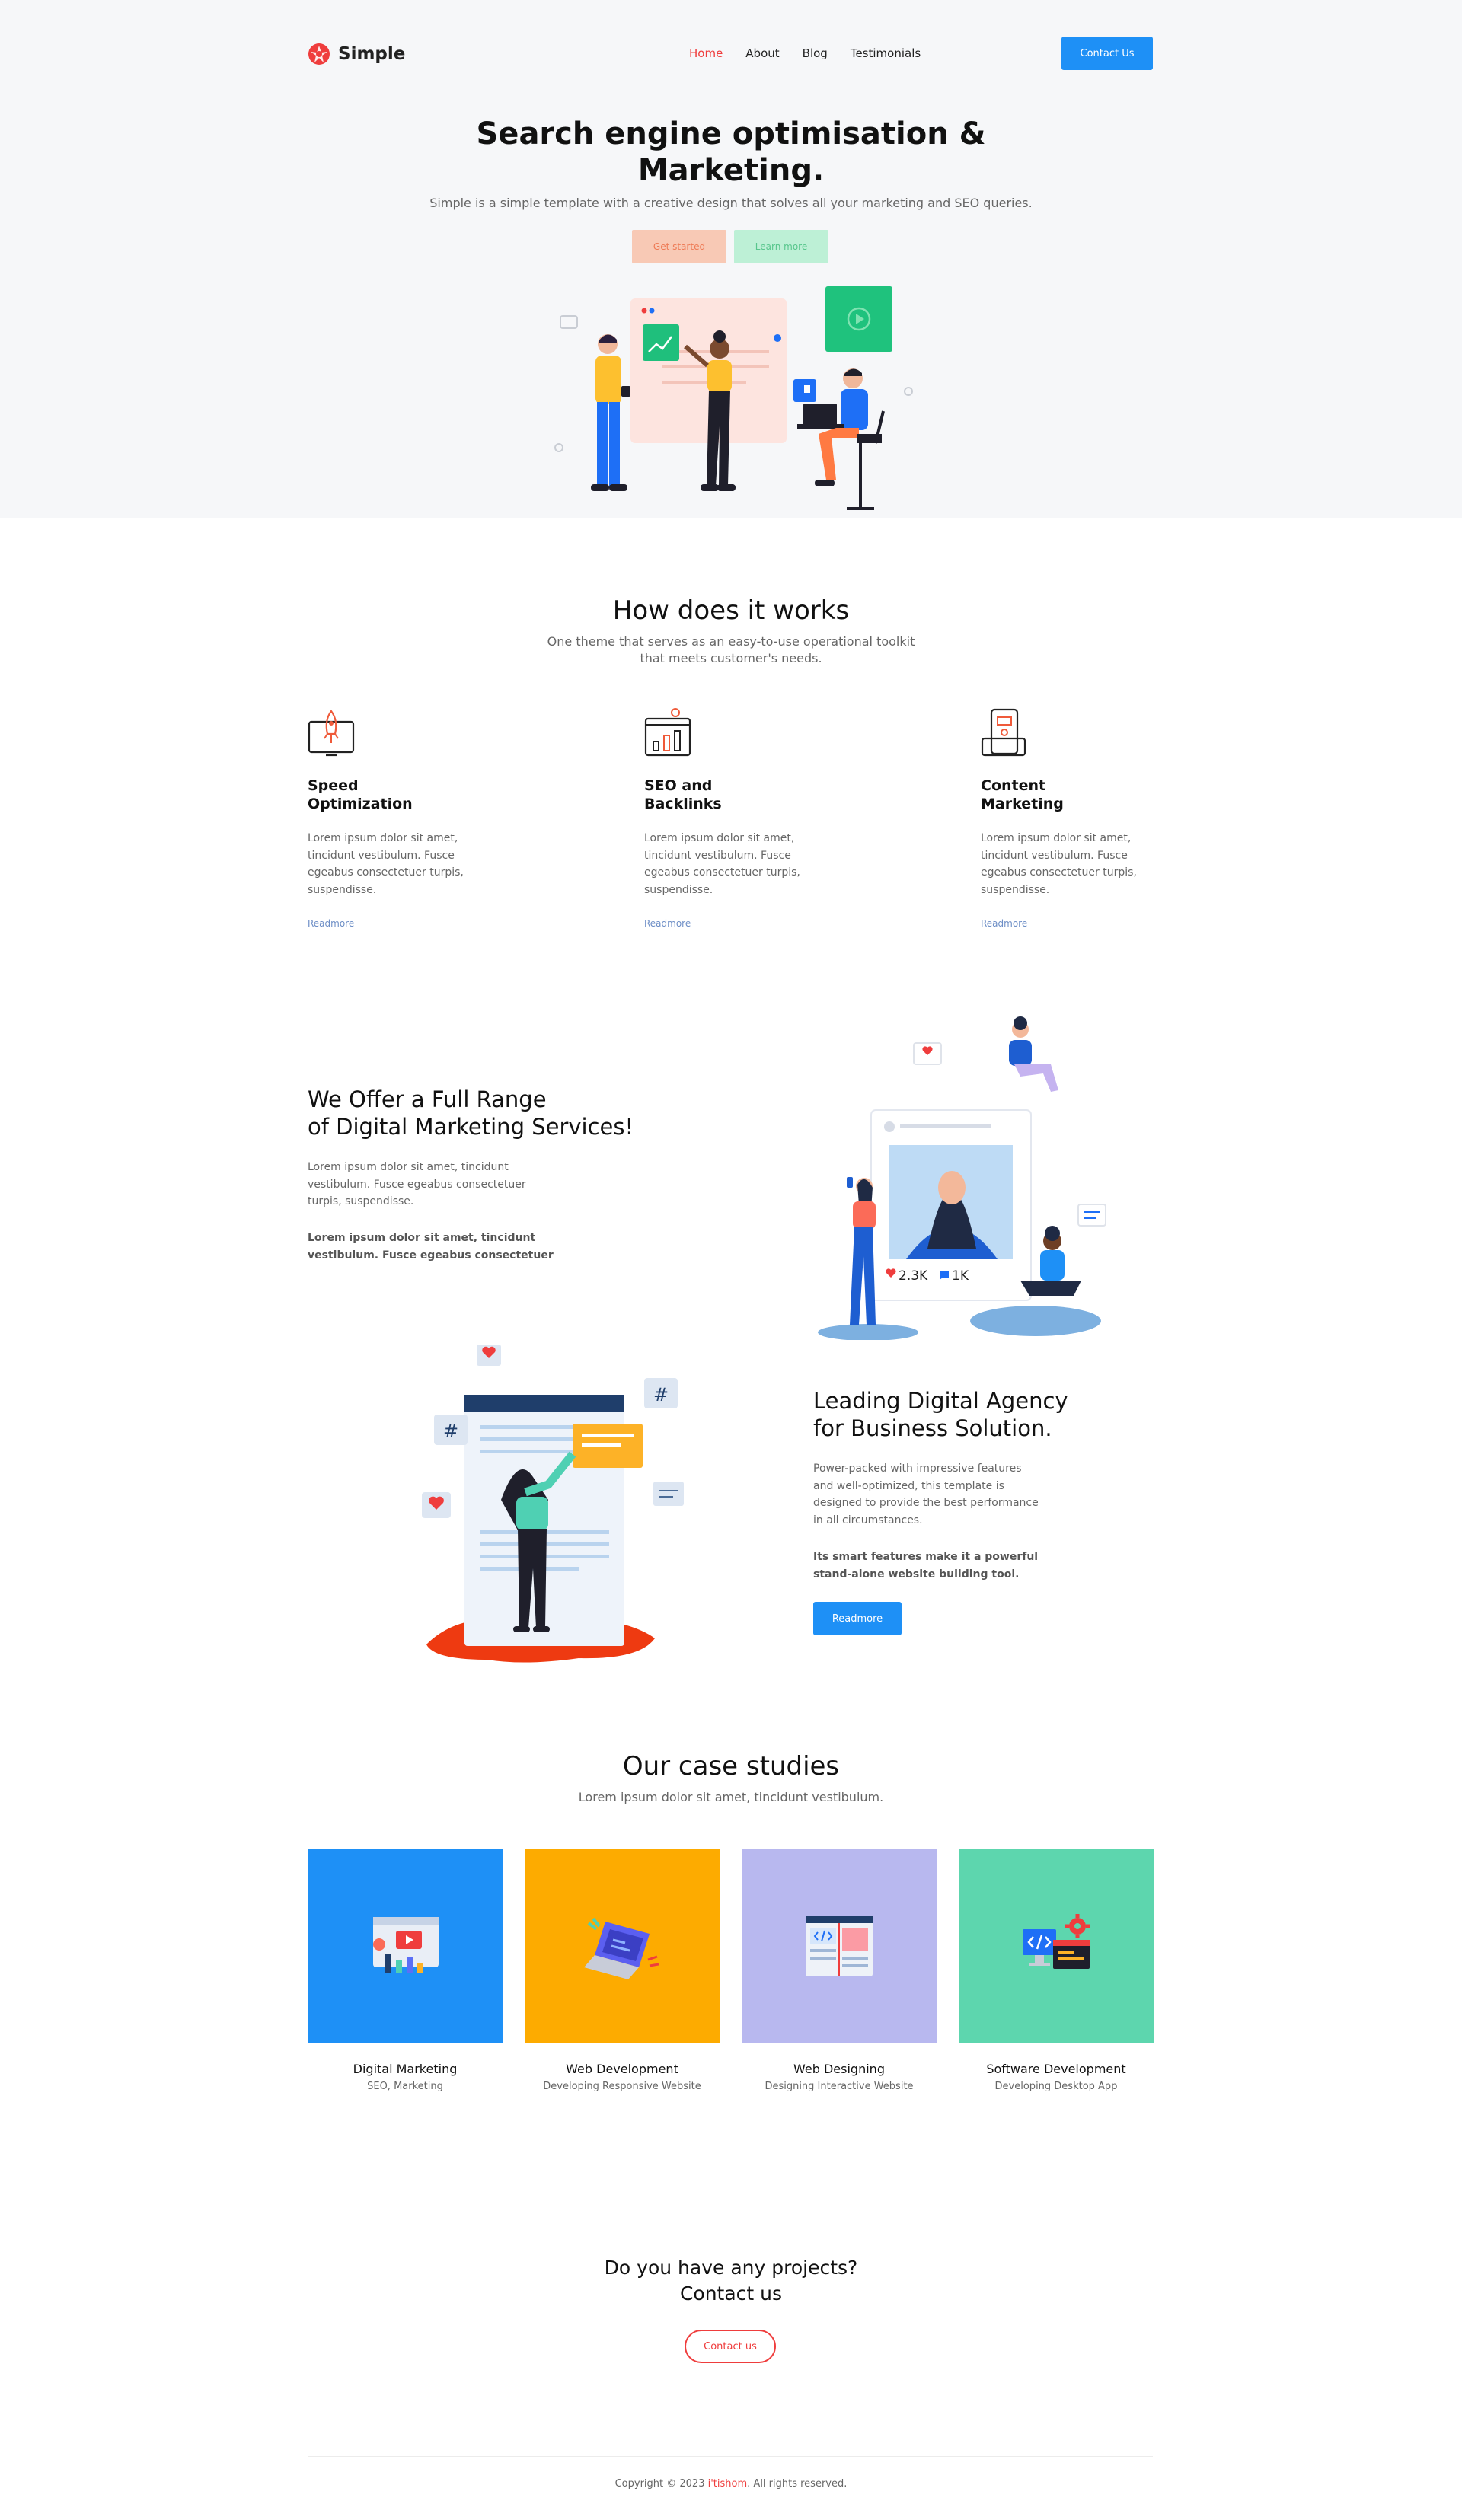 This screenshot has width=1462, height=2520. What do you see at coordinates (1107, 53) in the screenshot?
I see `contact-us-button: Contact Us` at bounding box center [1107, 53].